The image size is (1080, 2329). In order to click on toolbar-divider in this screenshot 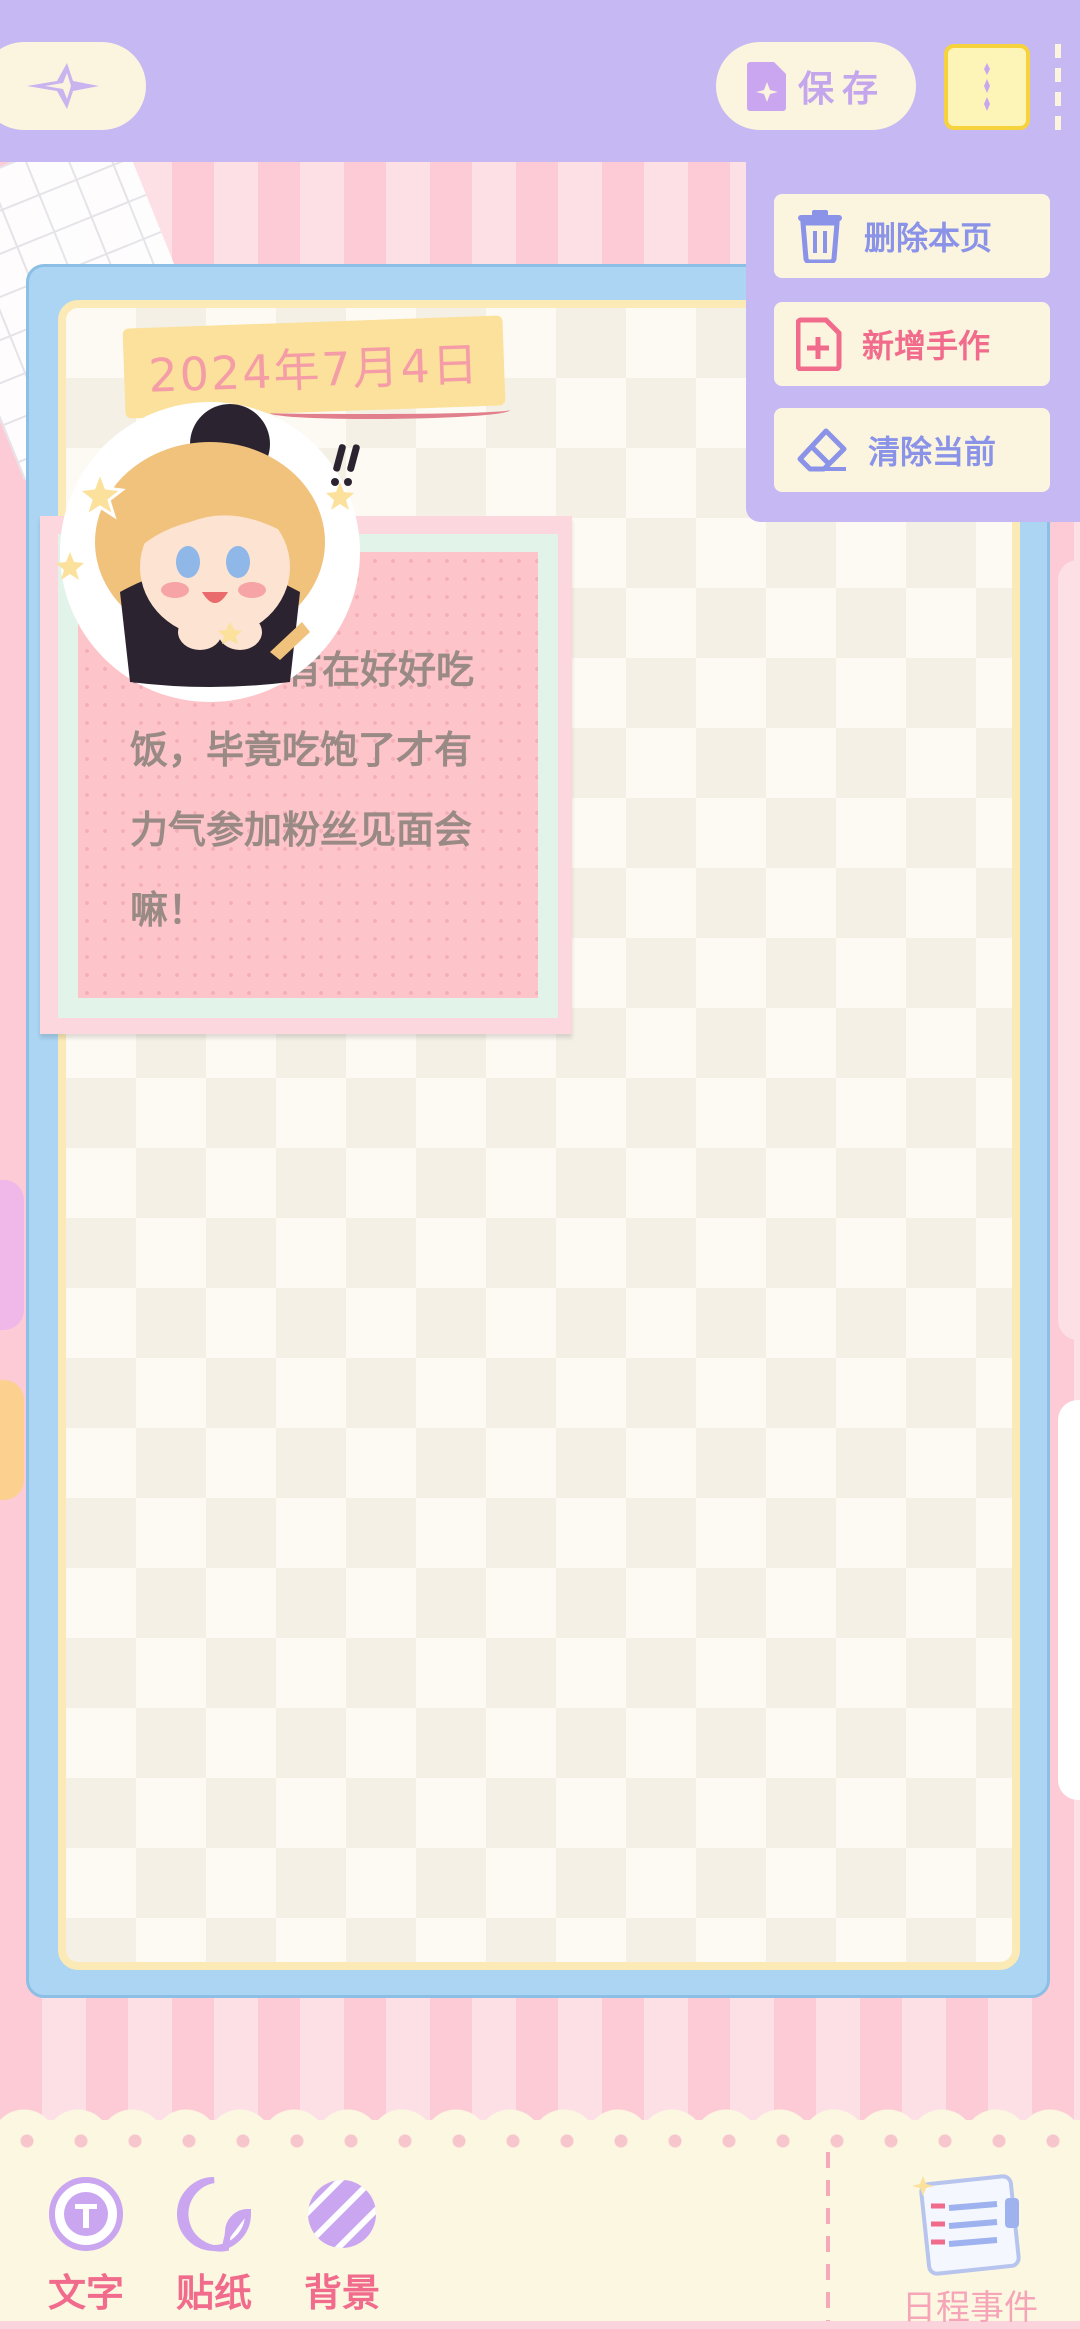, I will do `click(828, 2236)`.